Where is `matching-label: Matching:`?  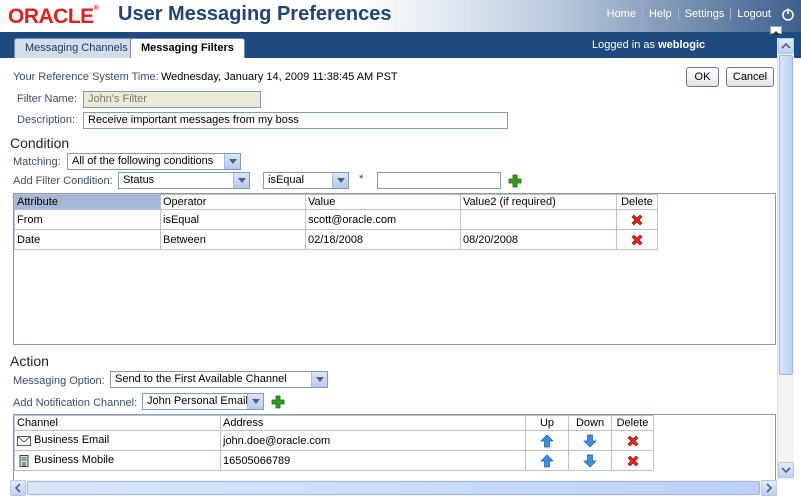 matching-label: Matching: is located at coordinates (37, 162).